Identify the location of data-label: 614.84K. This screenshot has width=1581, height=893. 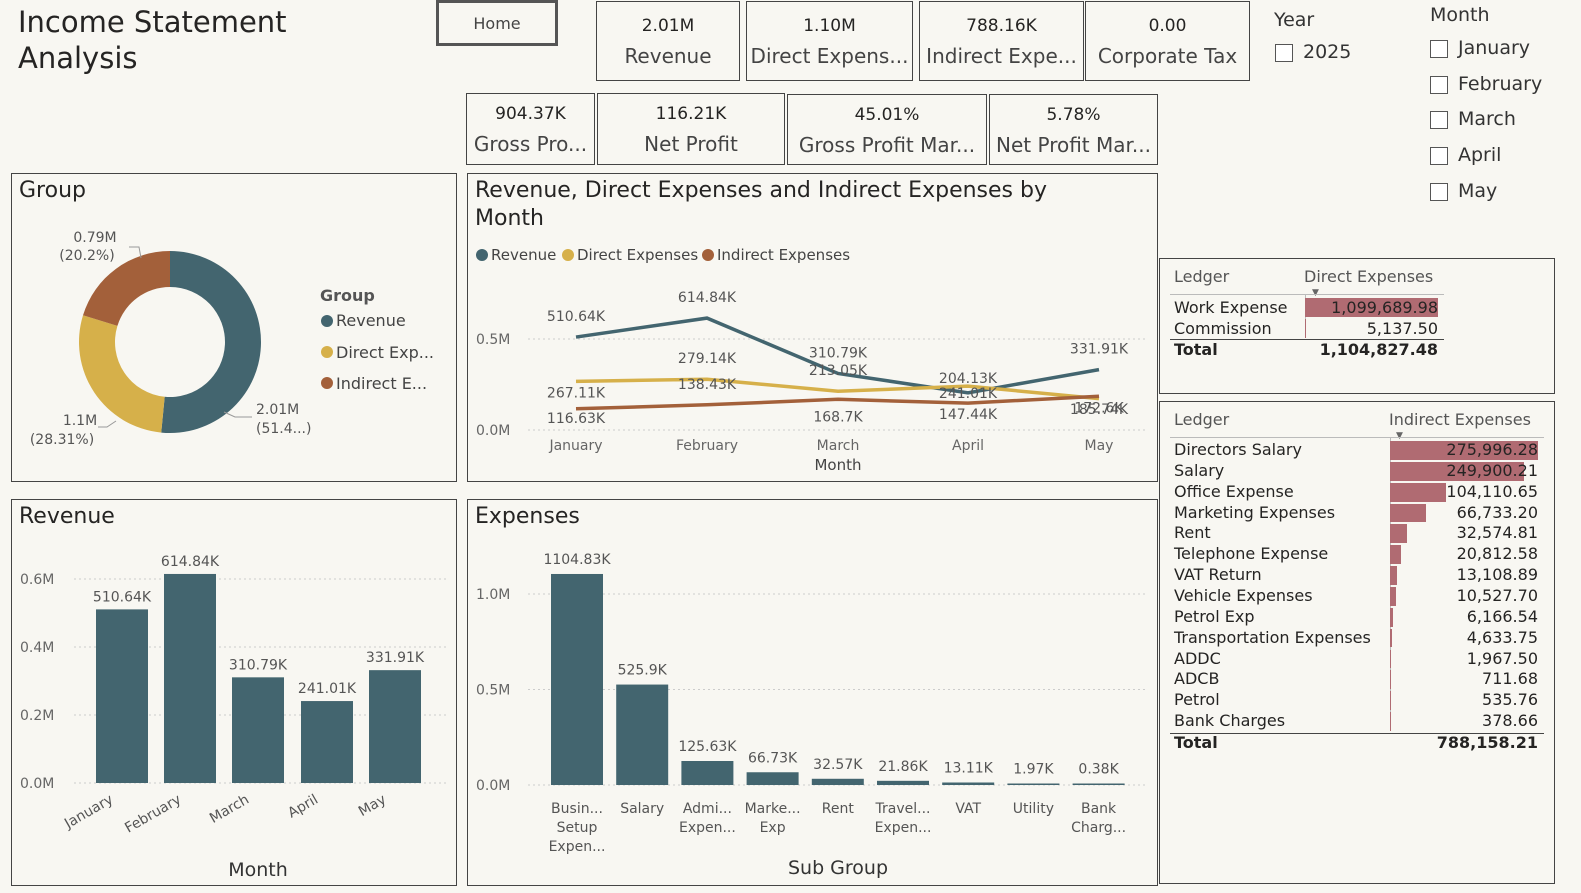
(190, 562).